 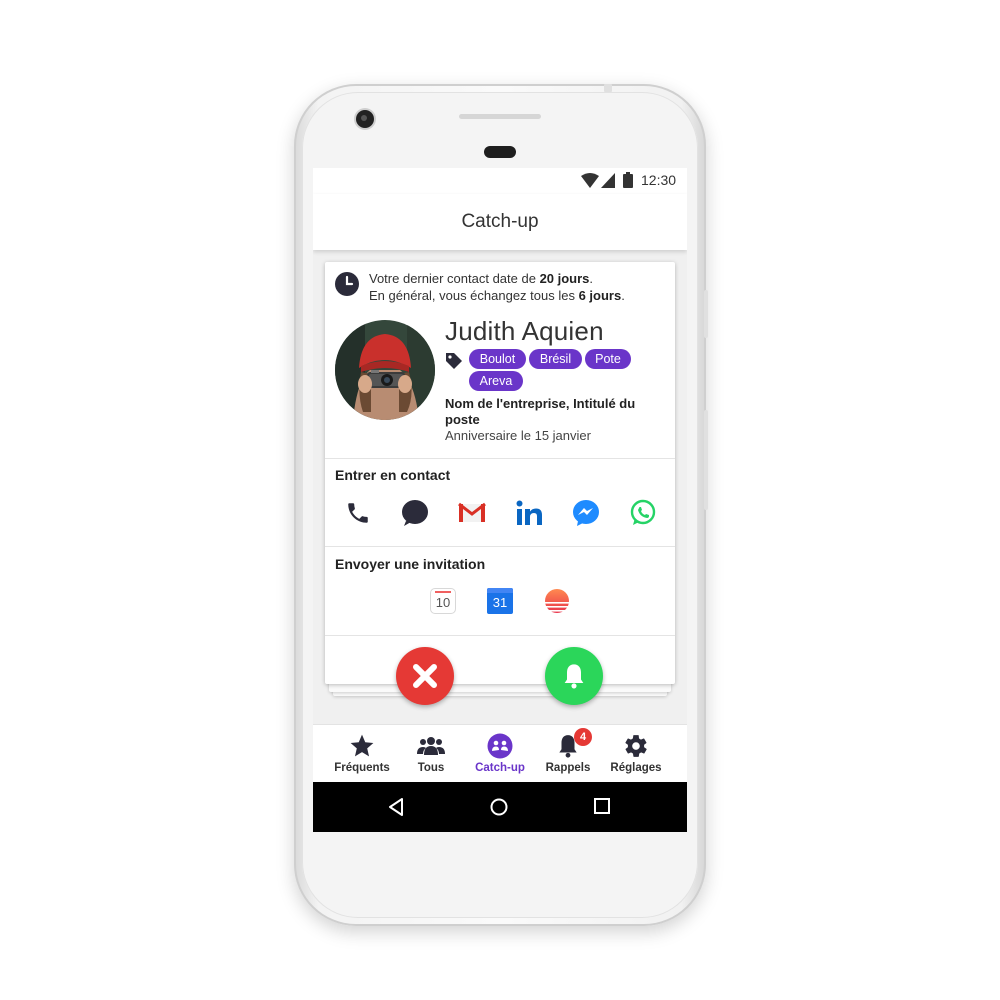 I want to click on contact-section-title: Entrer en contact, so click(x=393, y=475).